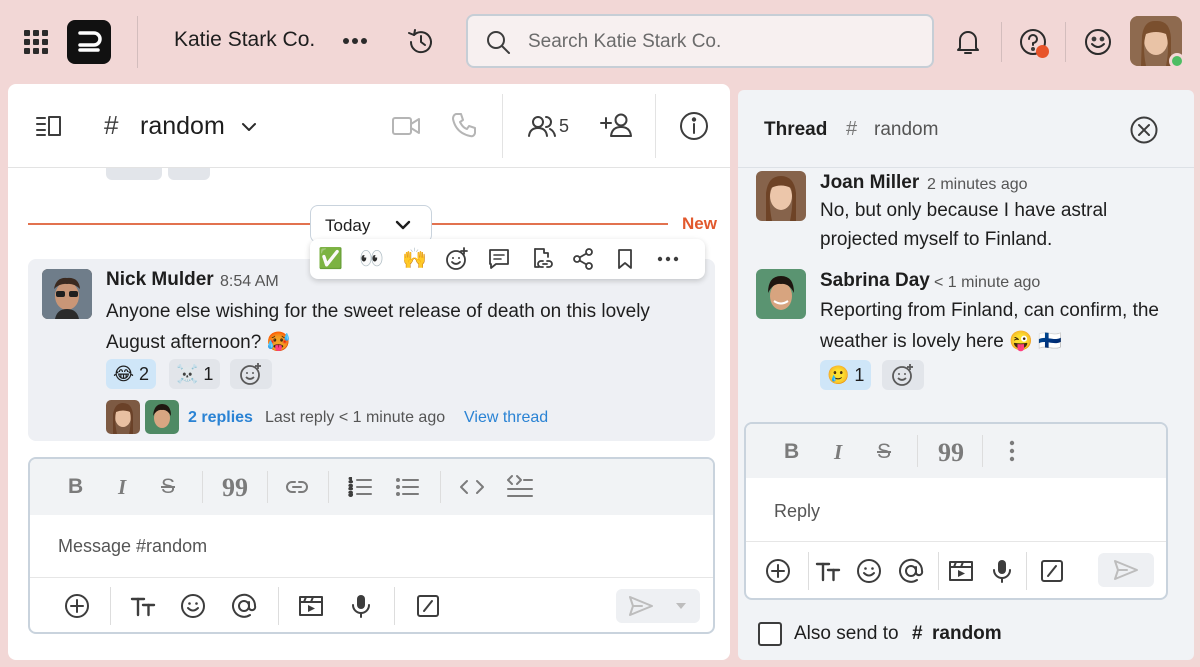  What do you see at coordinates (852, 129) in the screenshot?
I see `thread-channel-hash: #` at bounding box center [852, 129].